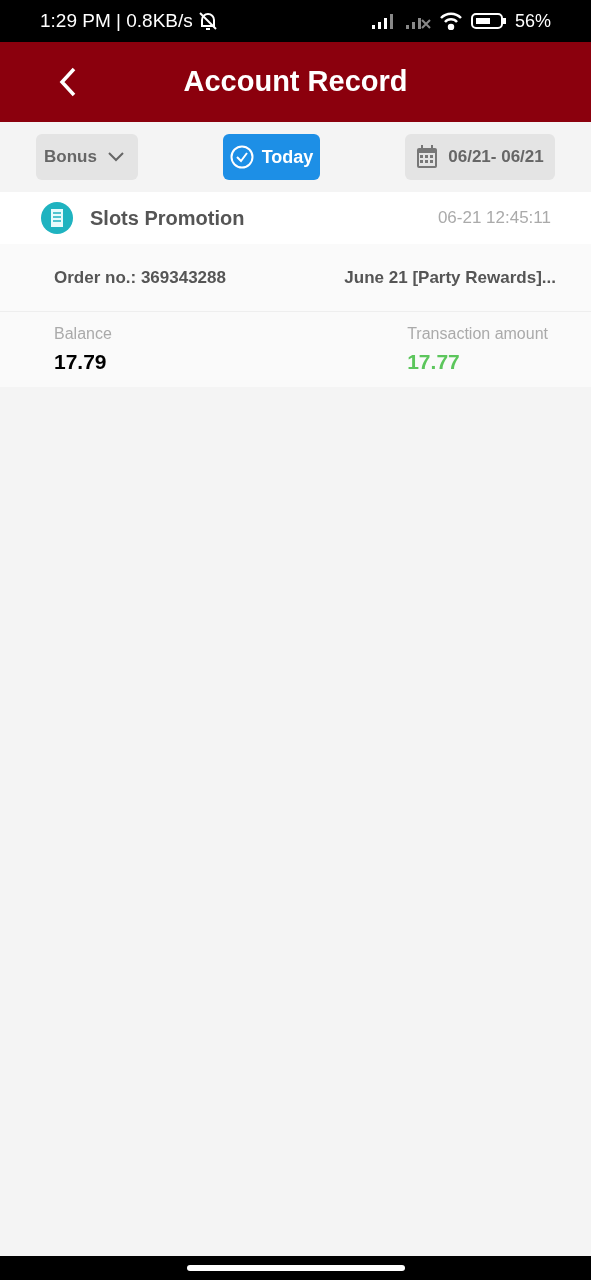  What do you see at coordinates (115, 157) in the screenshot?
I see `chevron-down-icon` at bounding box center [115, 157].